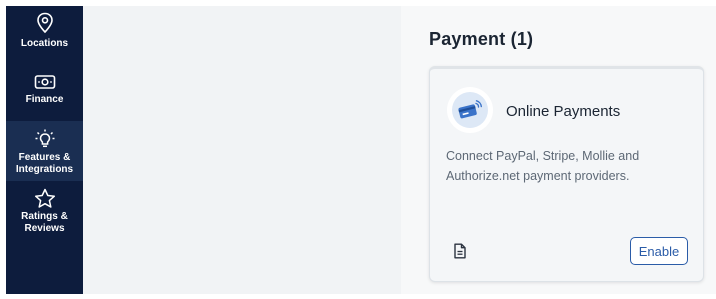  What do you see at coordinates (45, 82) in the screenshot?
I see `money-icon` at bounding box center [45, 82].